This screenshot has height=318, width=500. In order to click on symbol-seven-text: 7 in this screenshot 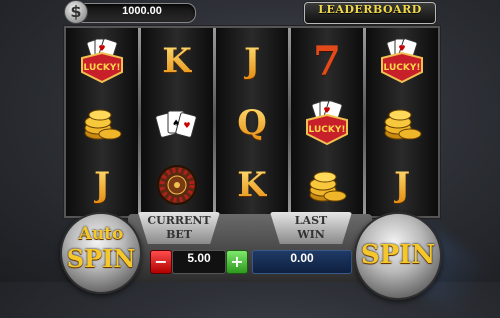, I will do `click(327, 61)`.